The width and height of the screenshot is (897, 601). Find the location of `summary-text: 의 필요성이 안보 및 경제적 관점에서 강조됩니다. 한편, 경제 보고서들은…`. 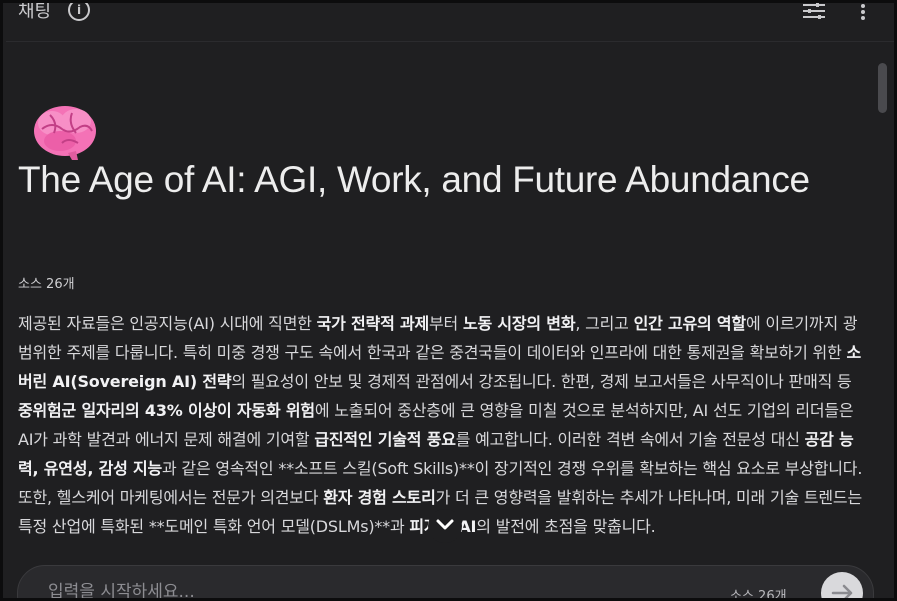

summary-text: 의 필요성이 안보 및 경제적 관점에서 강조됩니다. 한편, 경제 보고서들은… is located at coordinates (541, 381).